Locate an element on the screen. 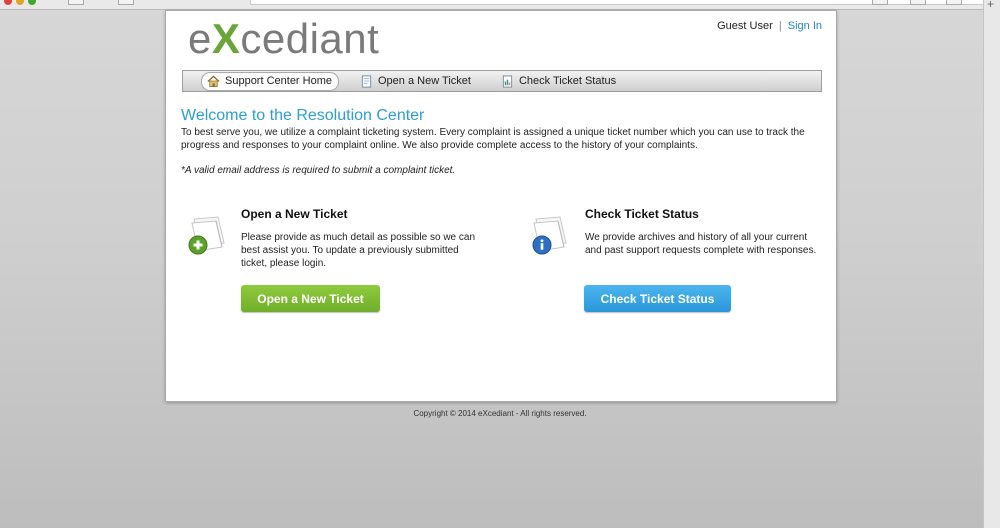 The image size is (1000, 528). nav-label: Open a New Ticket is located at coordinates (424, 81).